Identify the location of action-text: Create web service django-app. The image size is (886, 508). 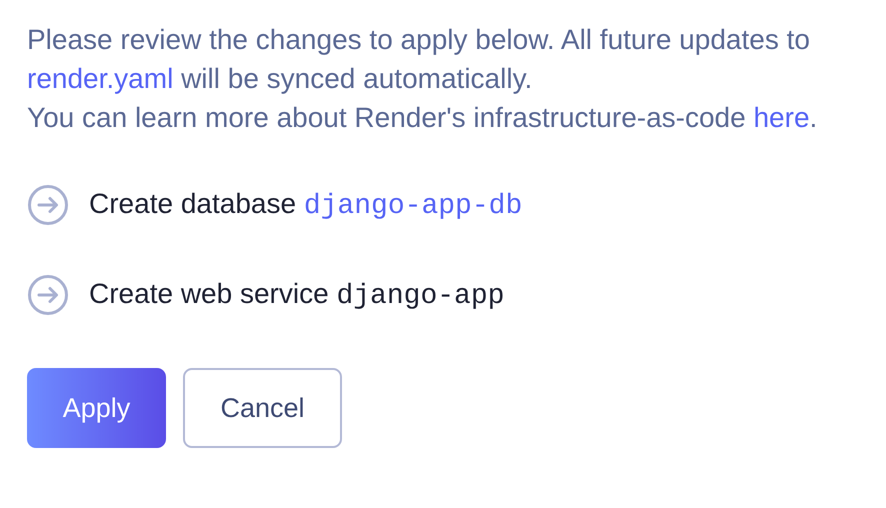
(296, 295).